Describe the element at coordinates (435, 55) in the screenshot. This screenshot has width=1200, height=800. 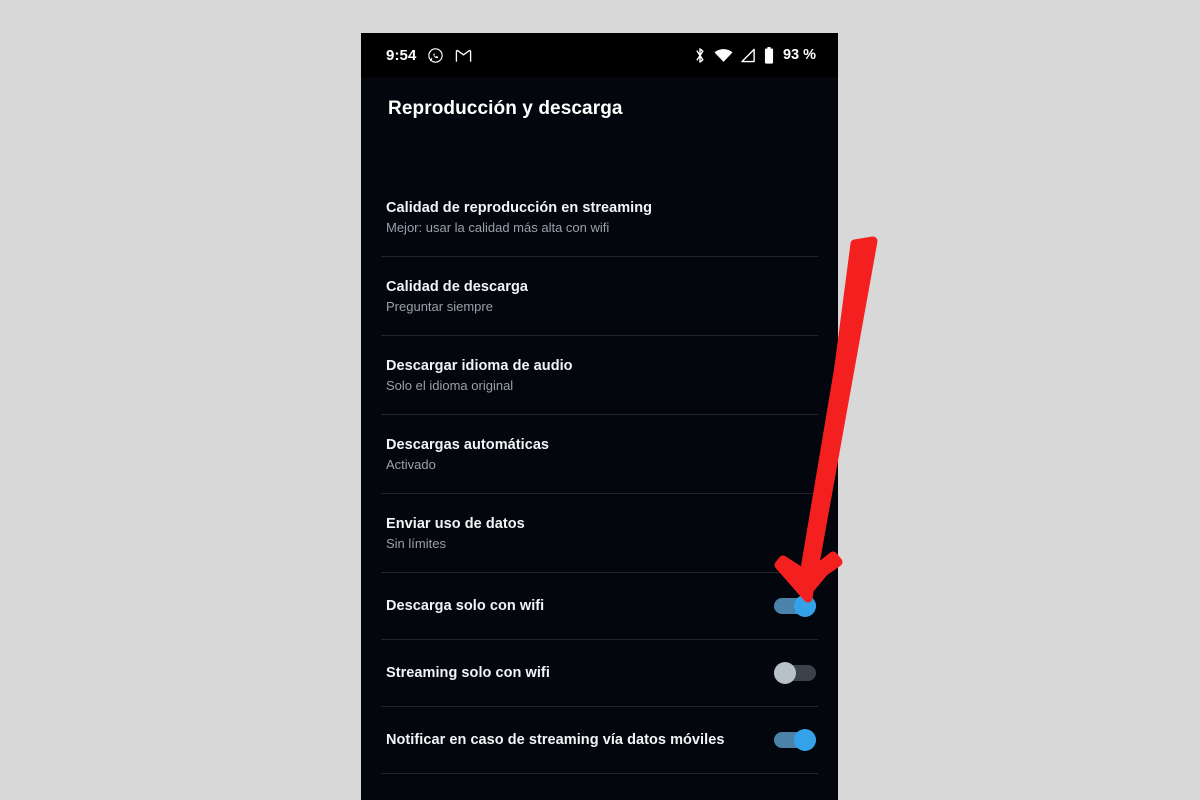
I see `whatsapp-icon` at that location.